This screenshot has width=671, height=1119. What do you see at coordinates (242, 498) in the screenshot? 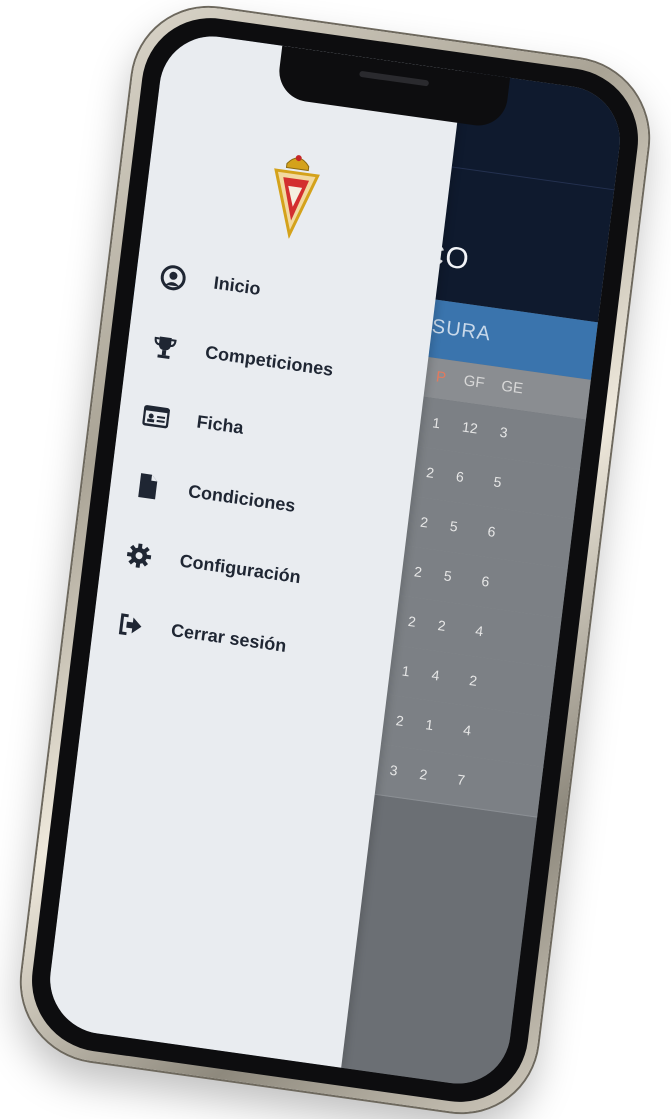
I see `menu-item-label: Condiciones` at bounding box center [242, 498].